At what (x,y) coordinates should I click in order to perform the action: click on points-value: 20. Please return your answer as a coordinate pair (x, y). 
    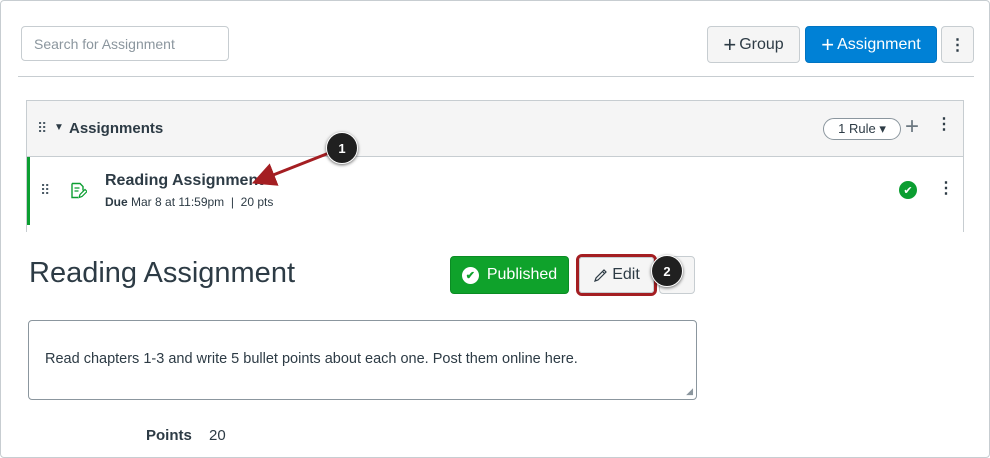
    Looking at the image, I should click on (217, 435).